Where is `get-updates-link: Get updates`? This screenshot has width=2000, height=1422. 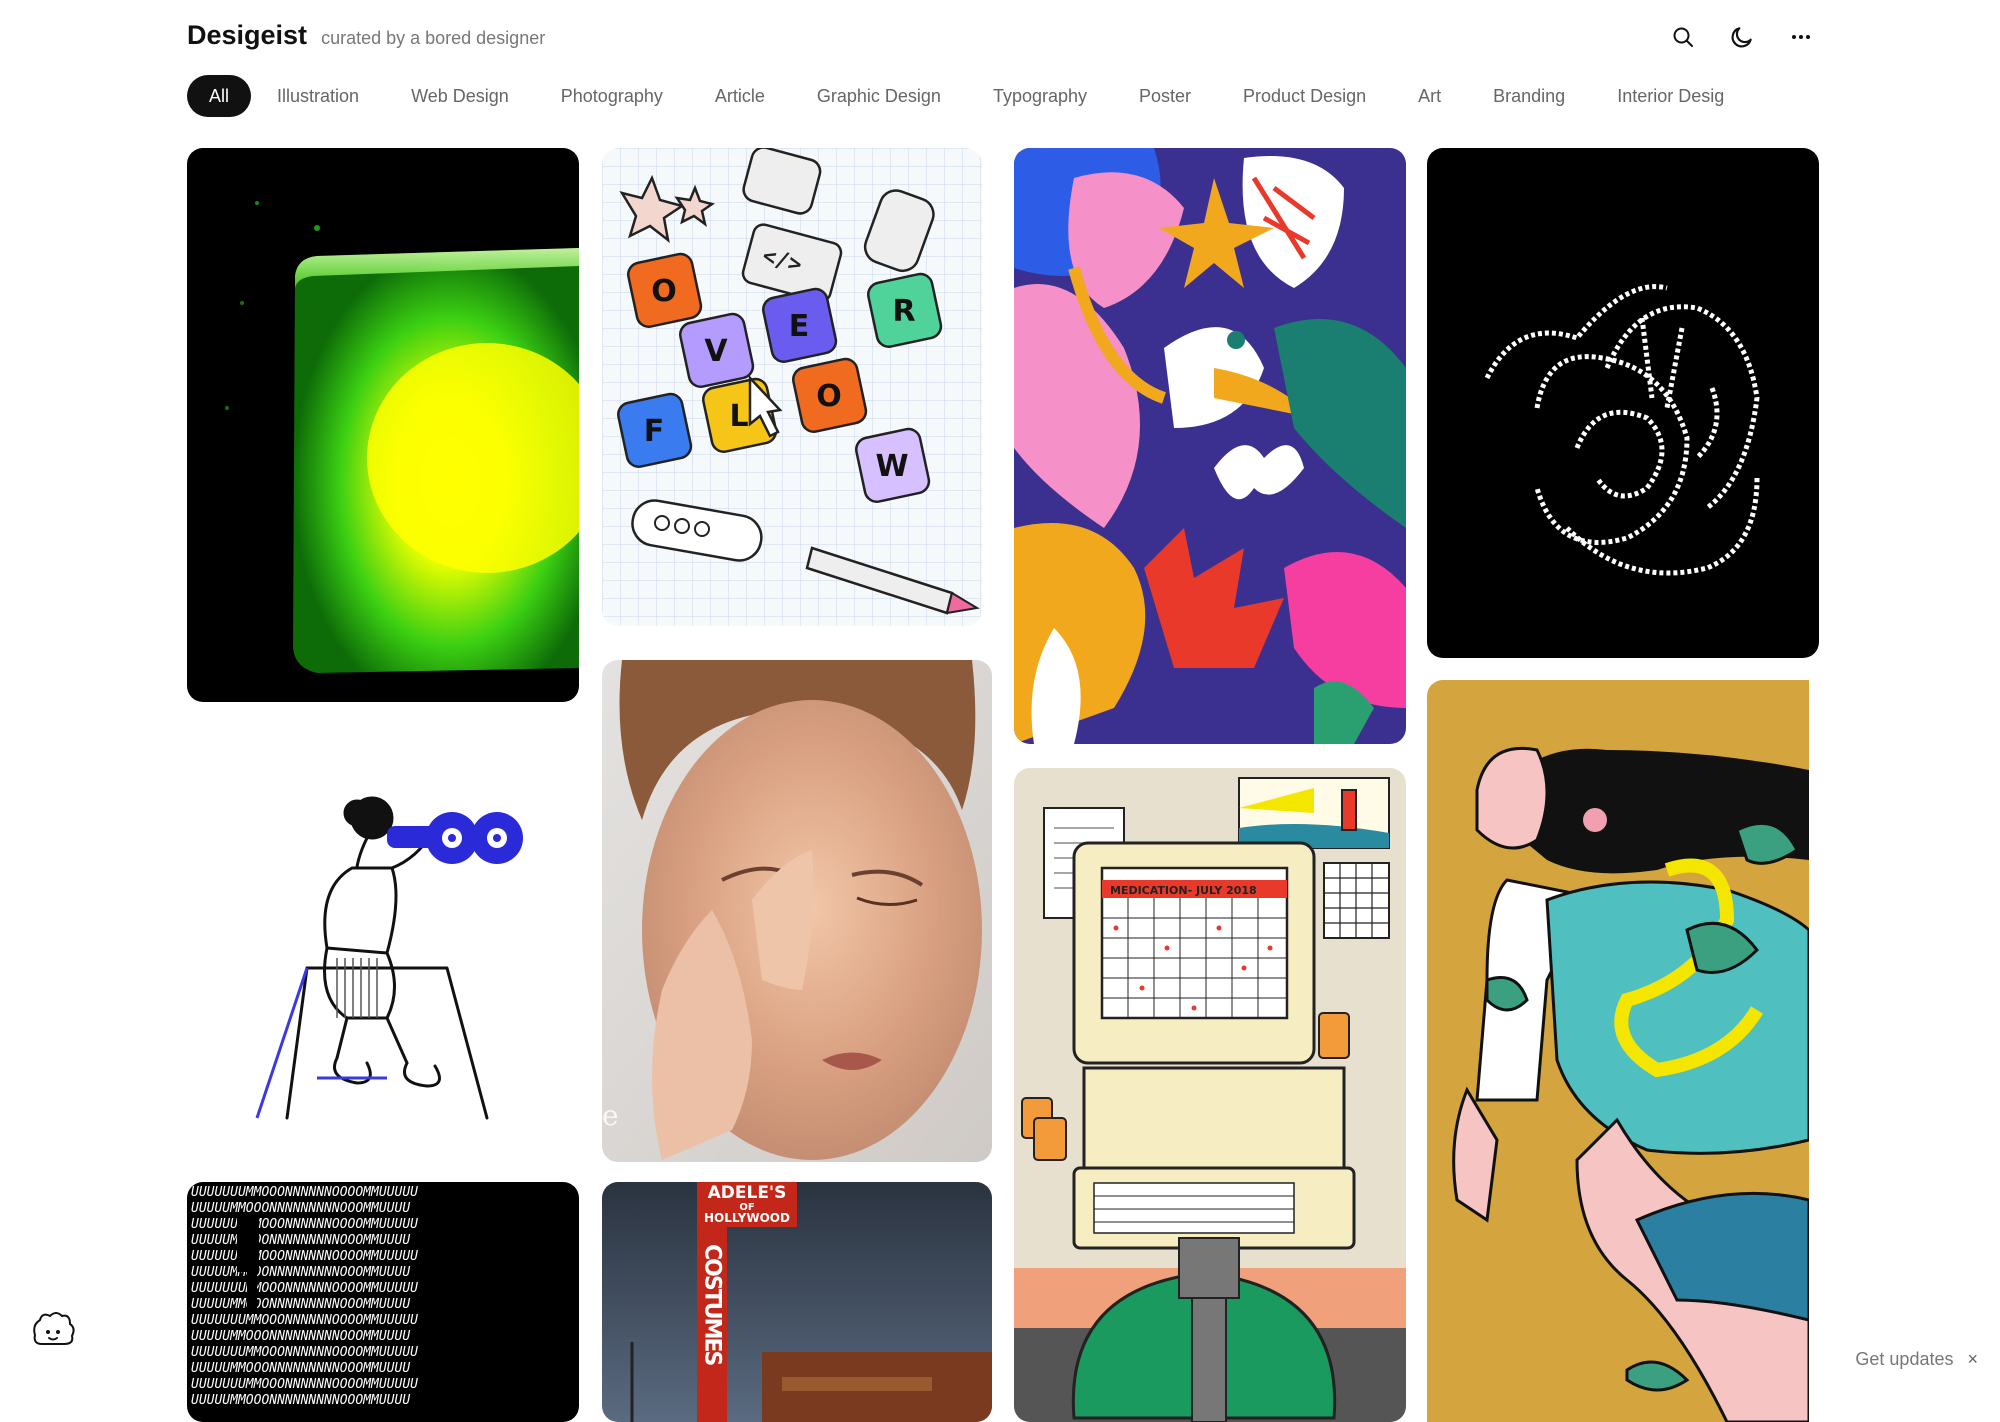
get-updates-link: Get updates is located at coordinates (1904, 1359).